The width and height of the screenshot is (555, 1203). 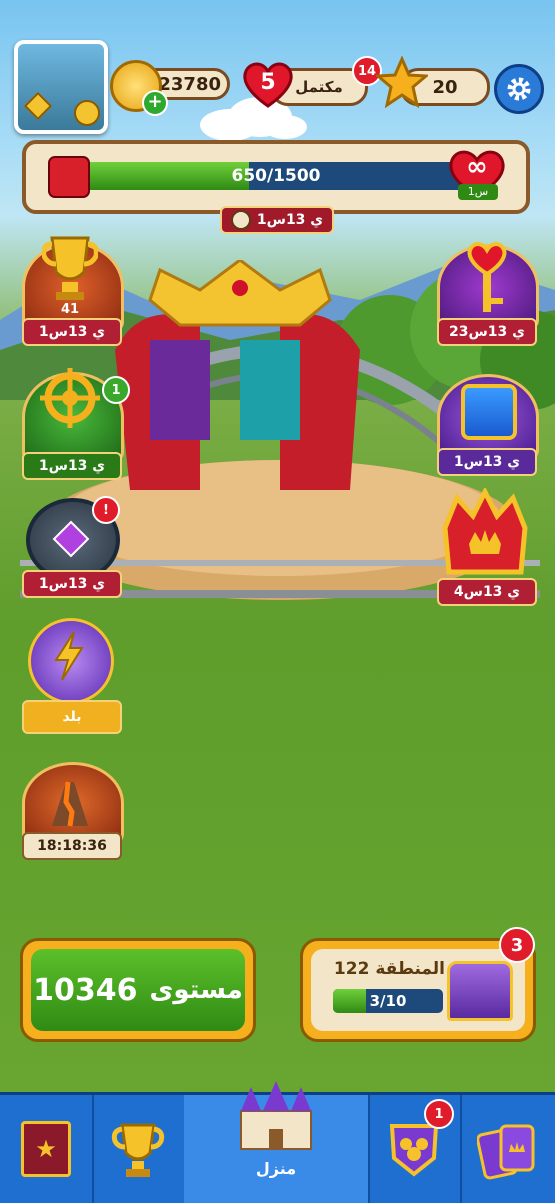 I want to click on ship-wheel-icon, so click(x=70, y=398).